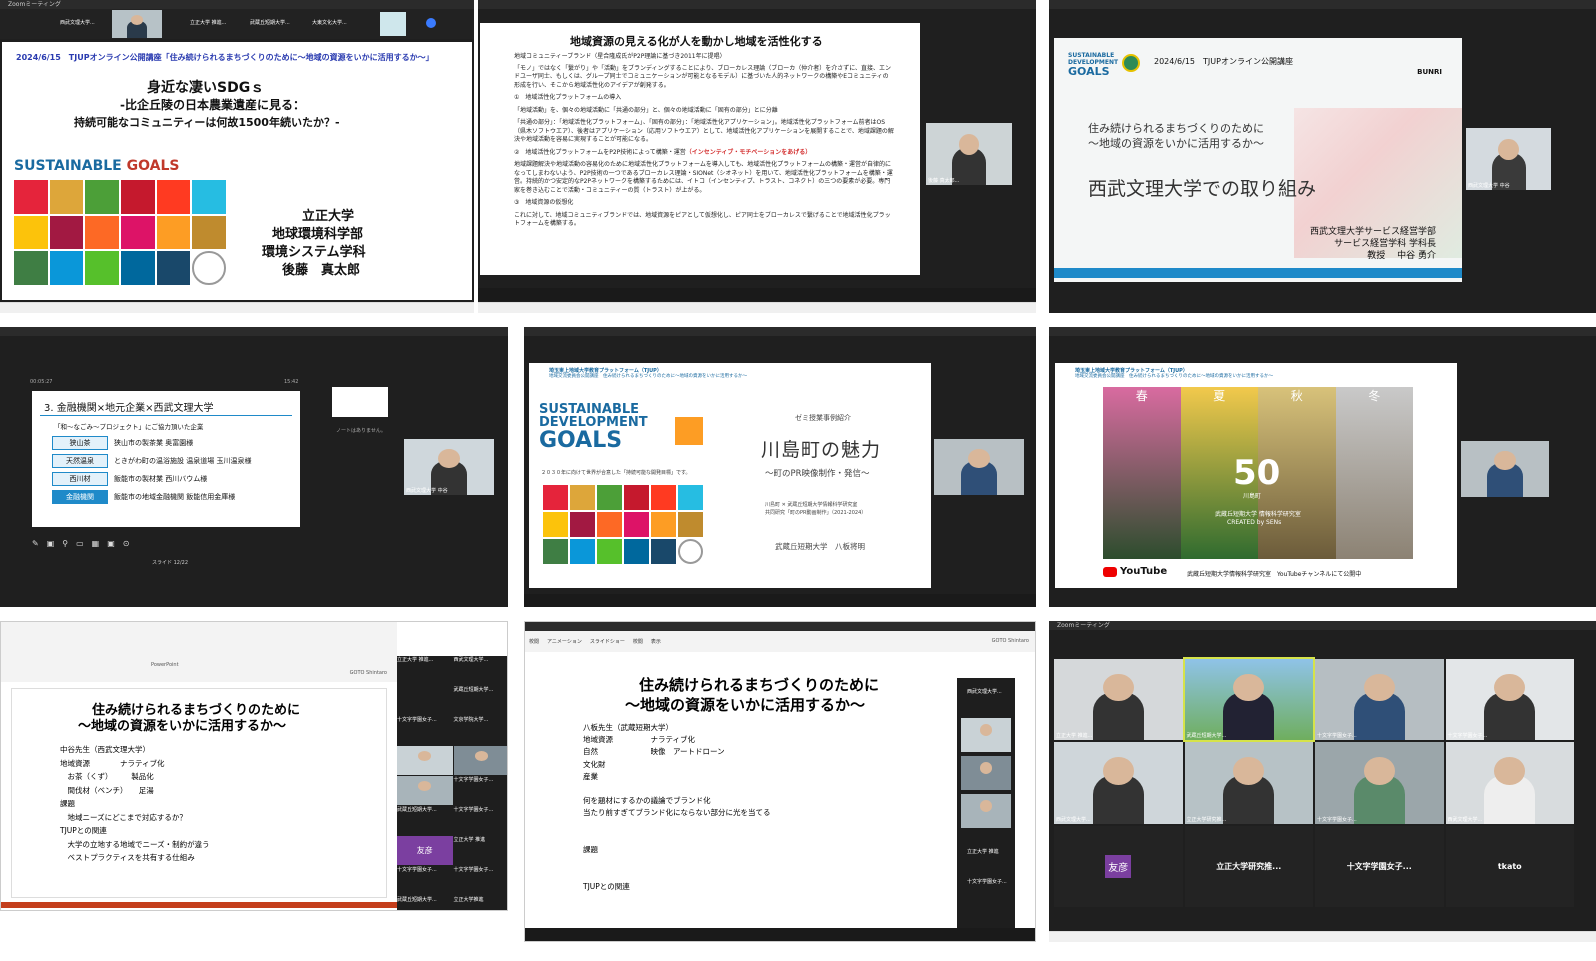  I want to click on sdg-caption: ２０３０年に向けて世界が合意した「持続可能な開発目標」です。, so click(616, 473).